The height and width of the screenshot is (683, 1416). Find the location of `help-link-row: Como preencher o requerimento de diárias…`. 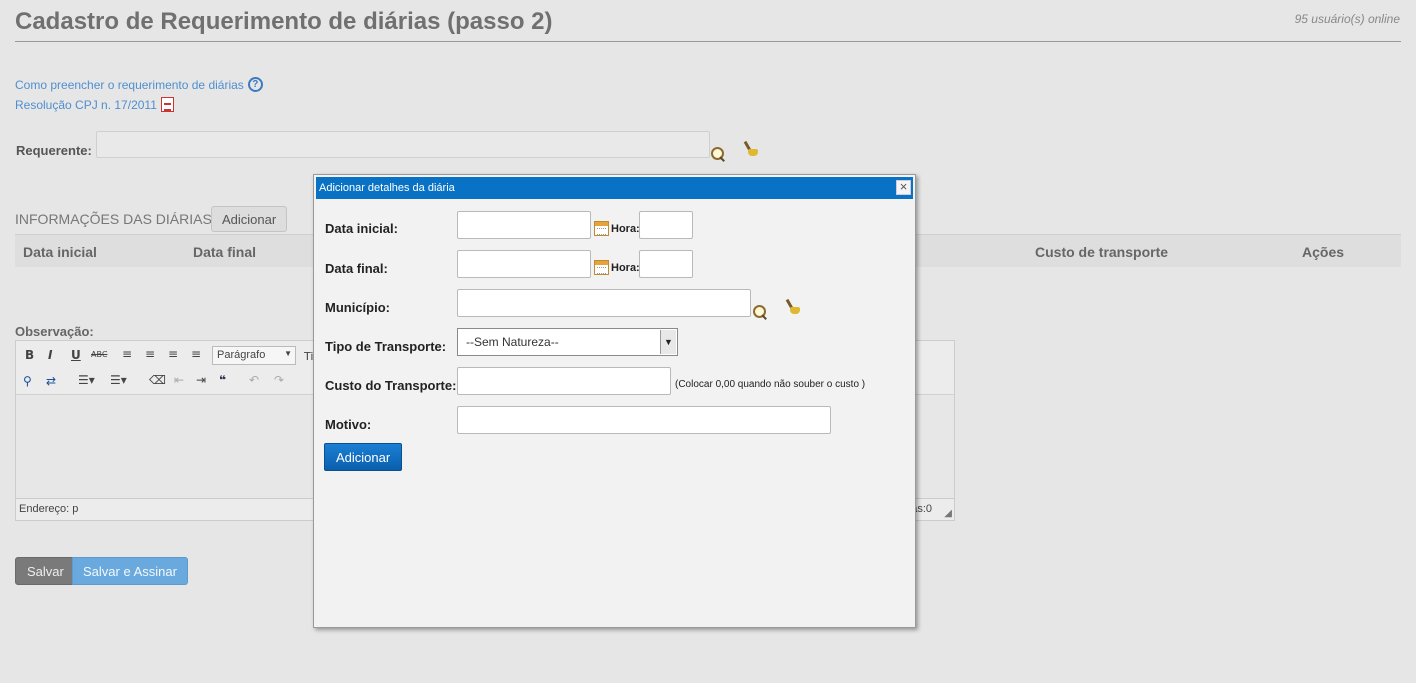

help-link-row: Como preencher o requerimento de diárias… is located at coordinates (139, 85).